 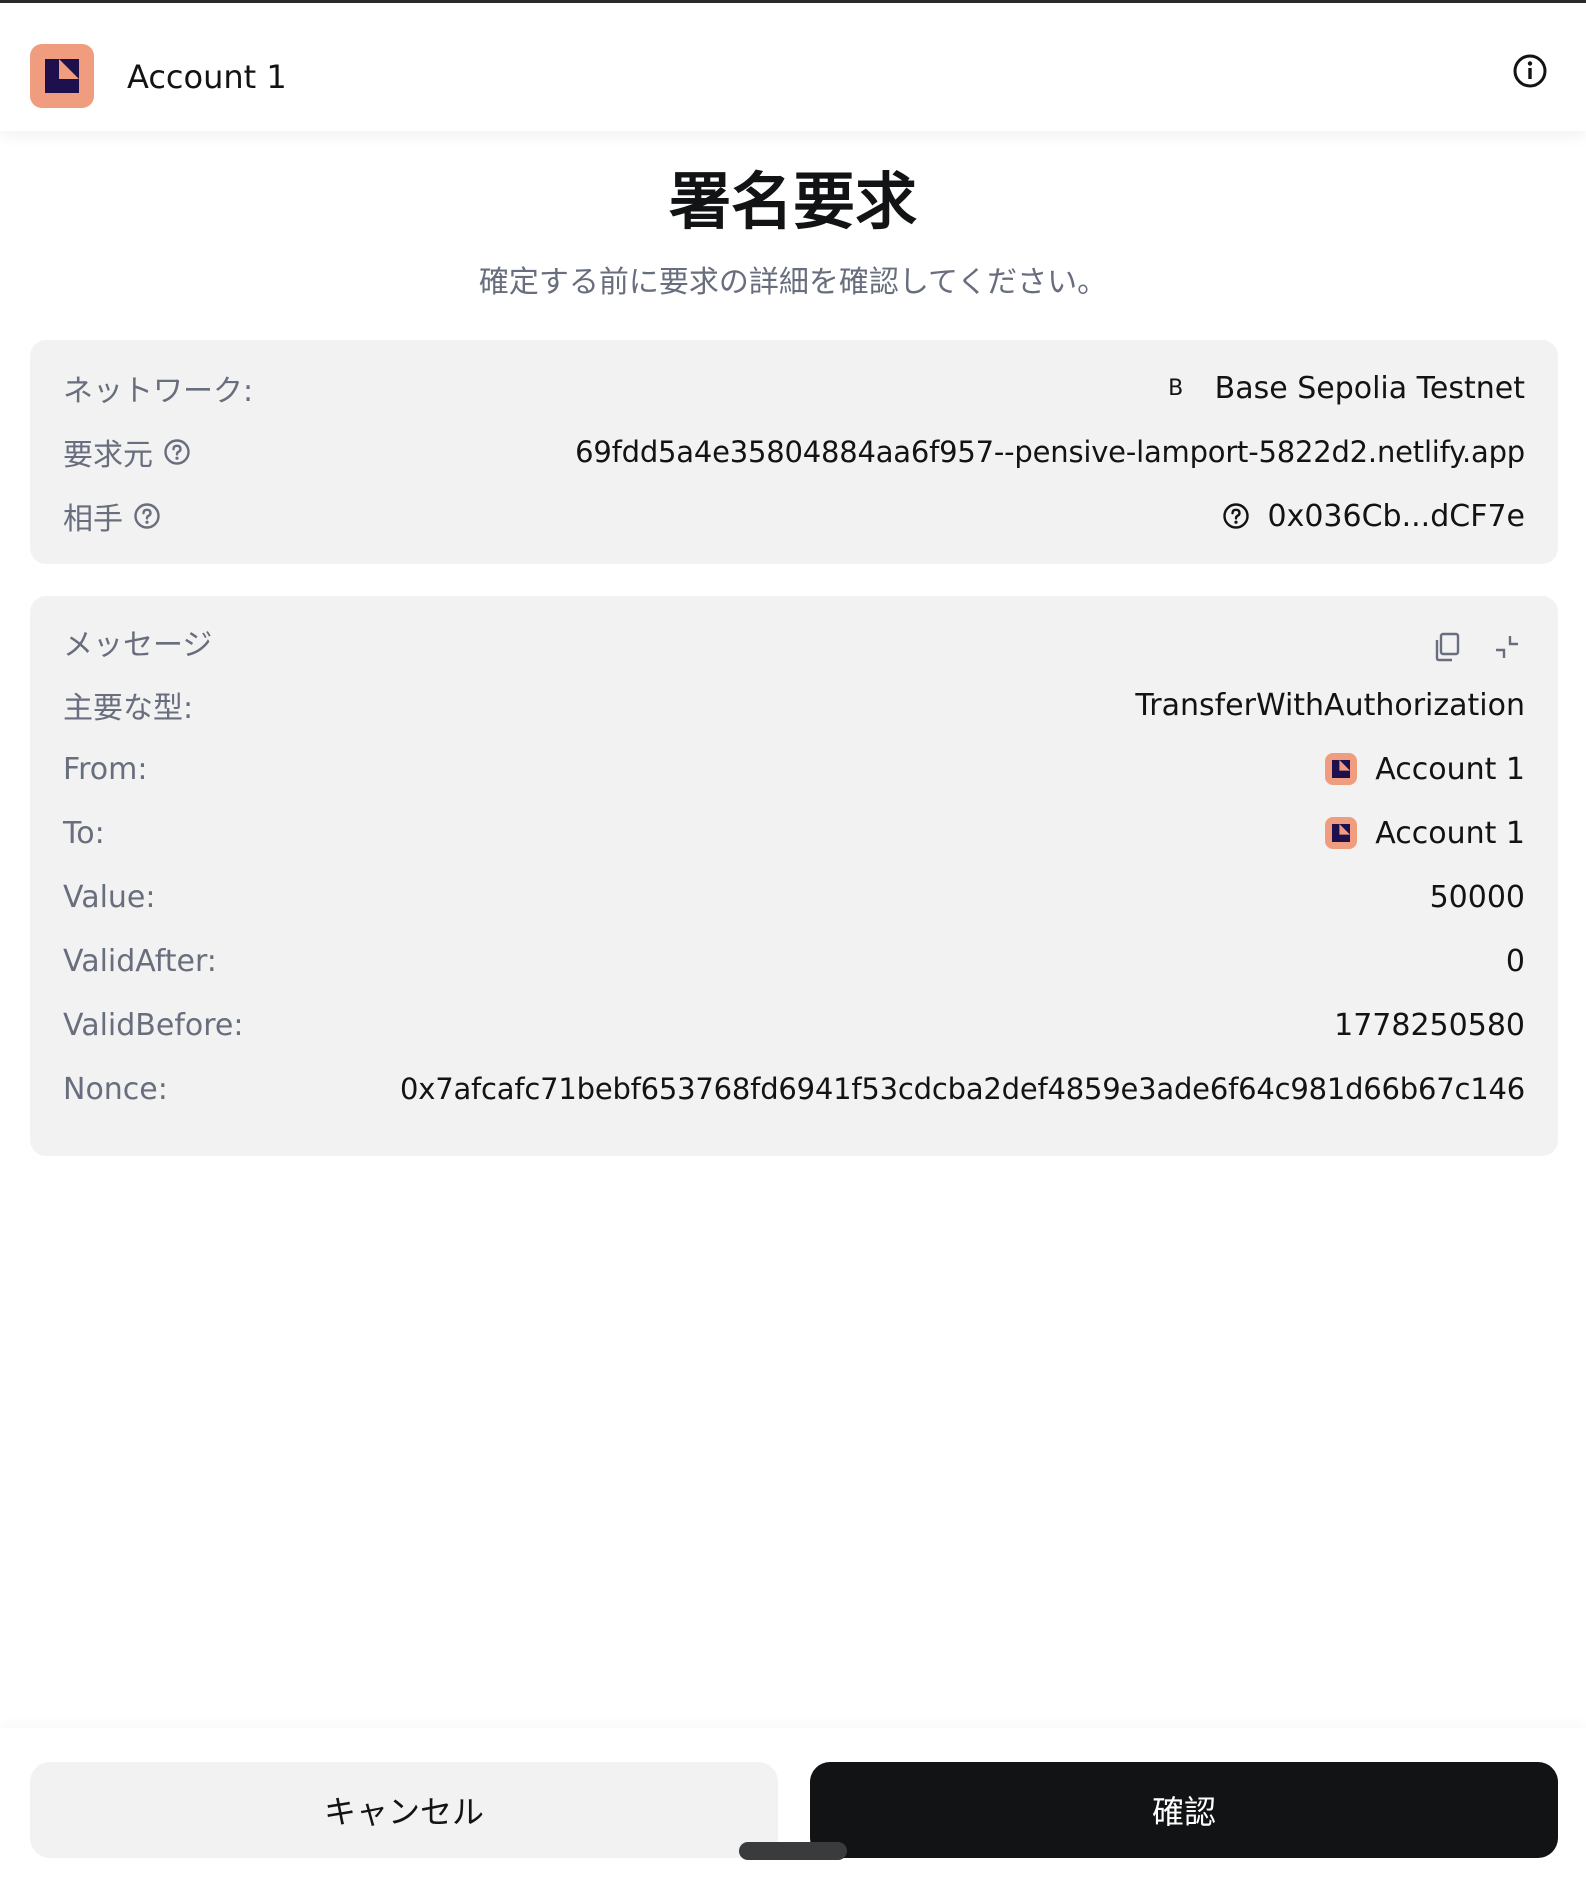 I want to click on network-value-wrap: B Base Sepolia Testnet, so click(x=1343, y=388).